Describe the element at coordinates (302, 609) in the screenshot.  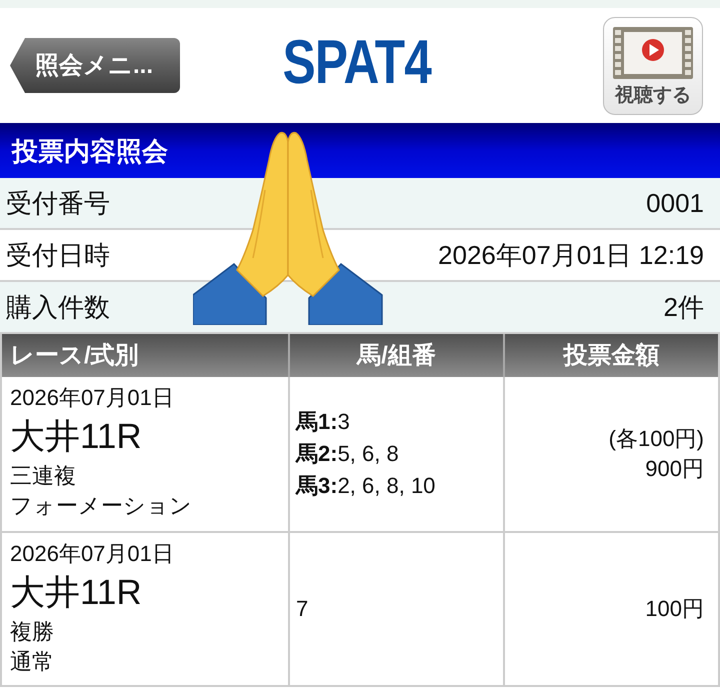
I see `horse-combination: 7` at that location.